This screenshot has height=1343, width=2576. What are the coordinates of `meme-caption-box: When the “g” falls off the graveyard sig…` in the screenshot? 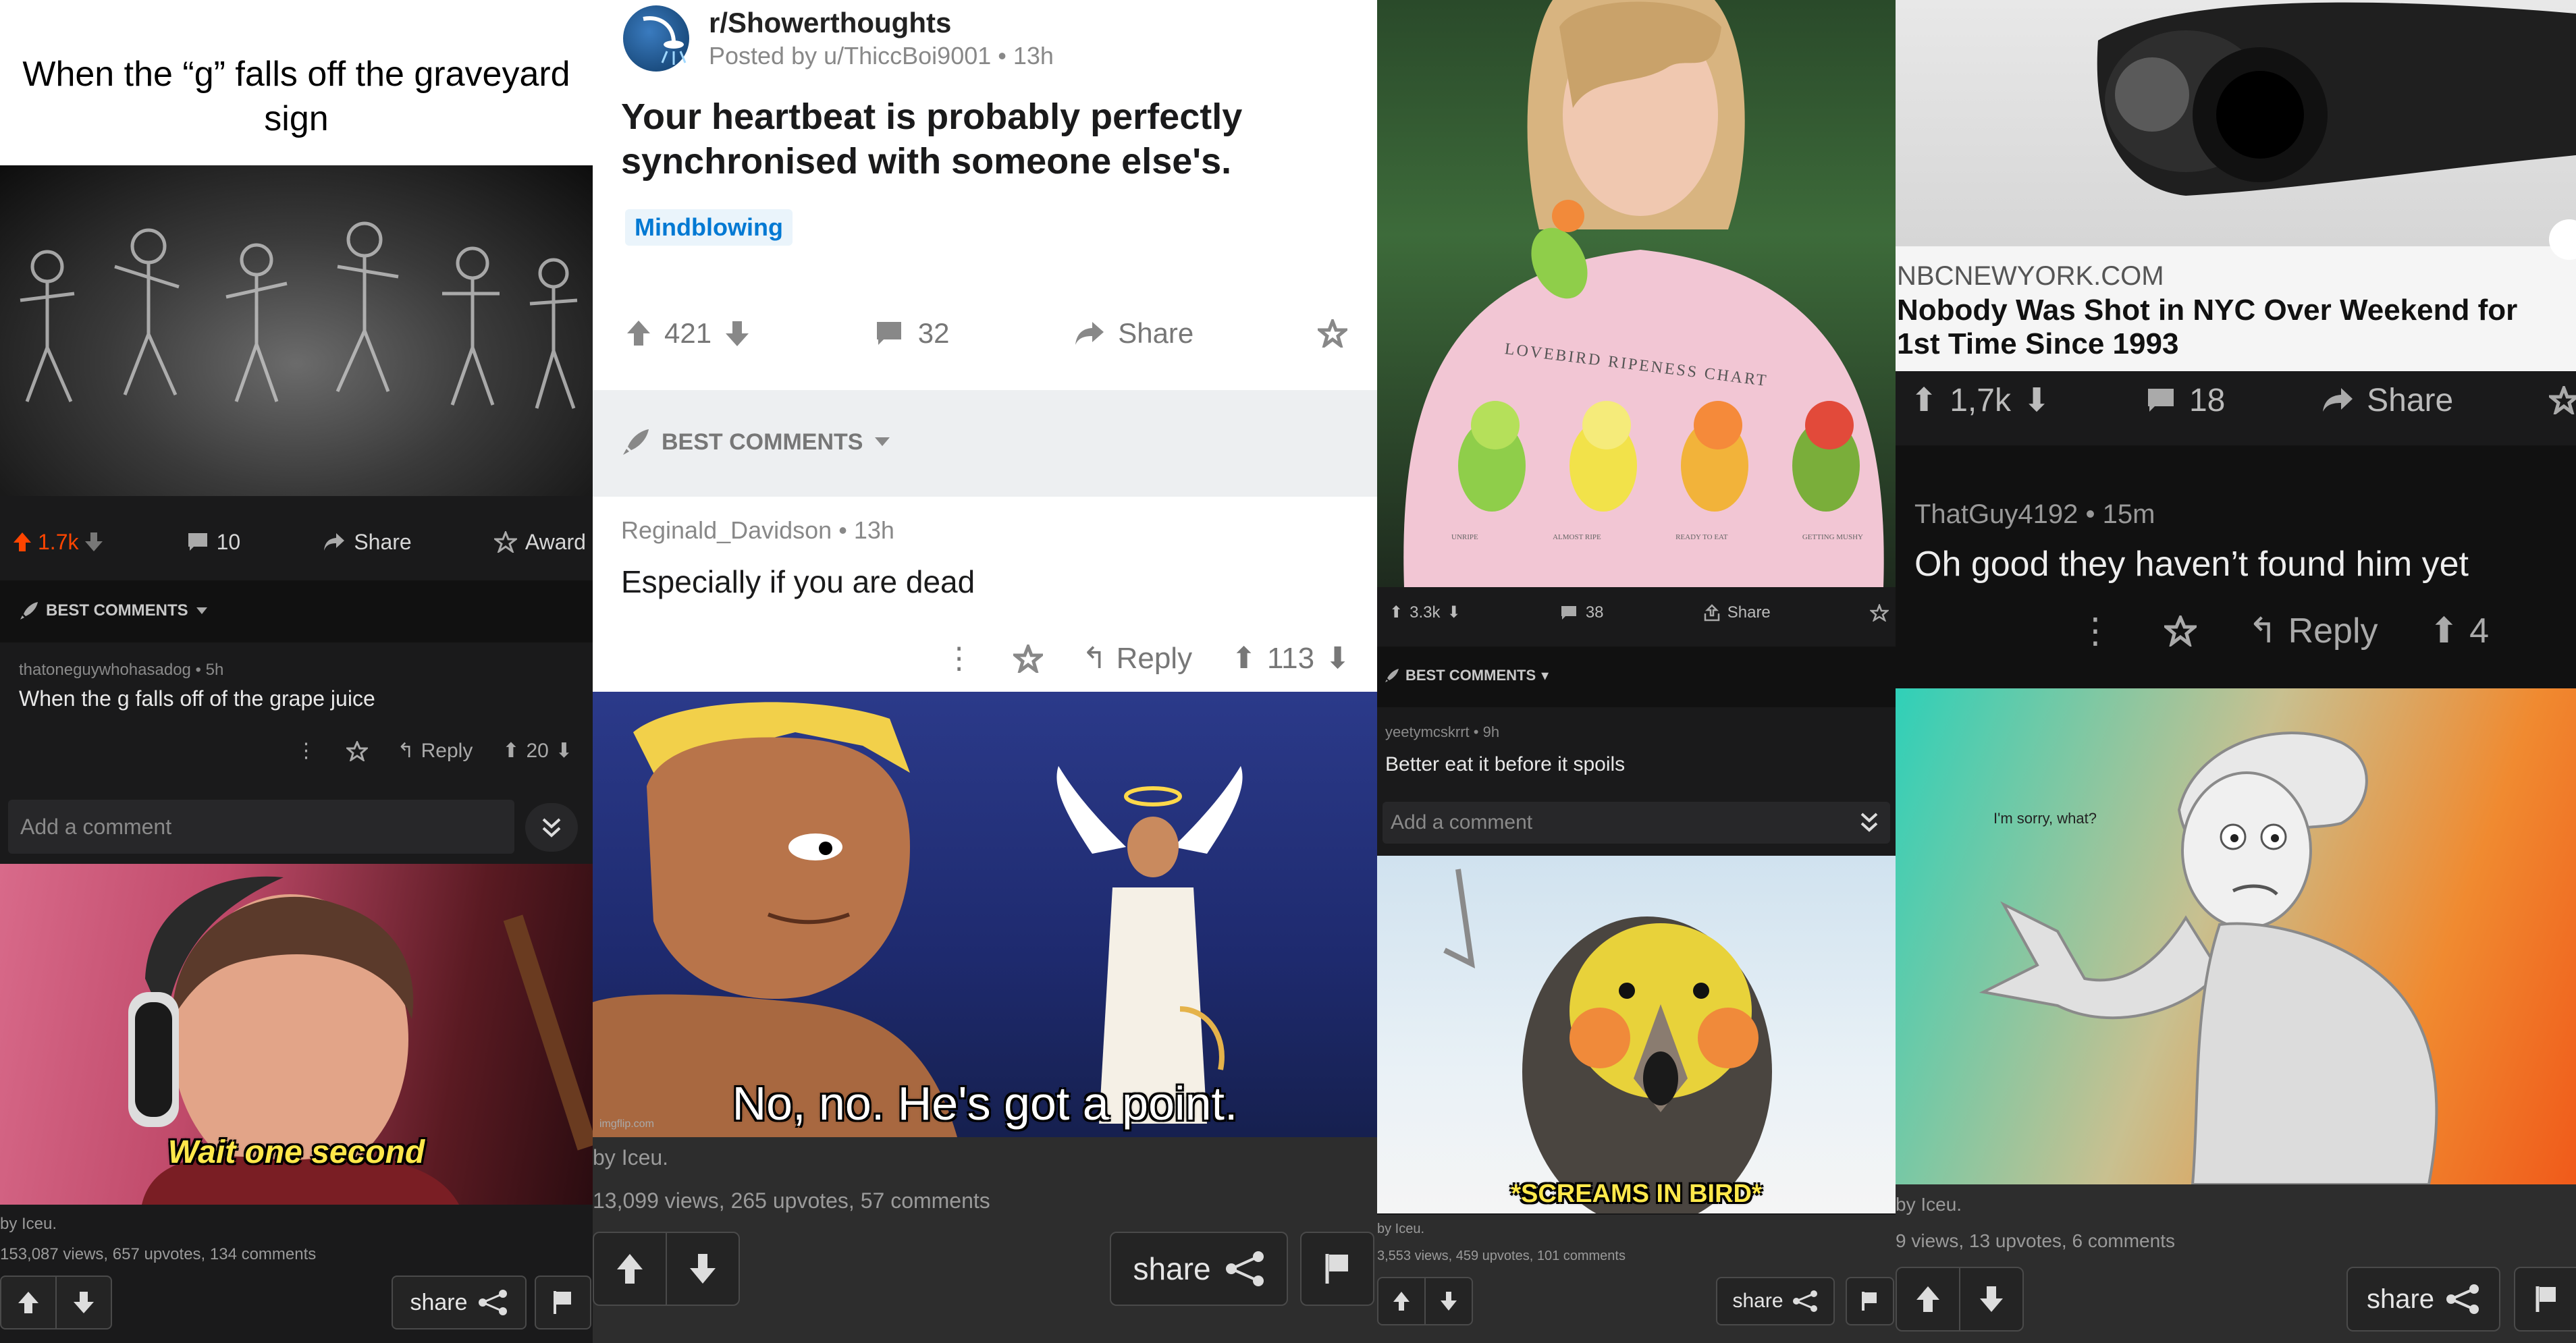 It's located at (297, 82).